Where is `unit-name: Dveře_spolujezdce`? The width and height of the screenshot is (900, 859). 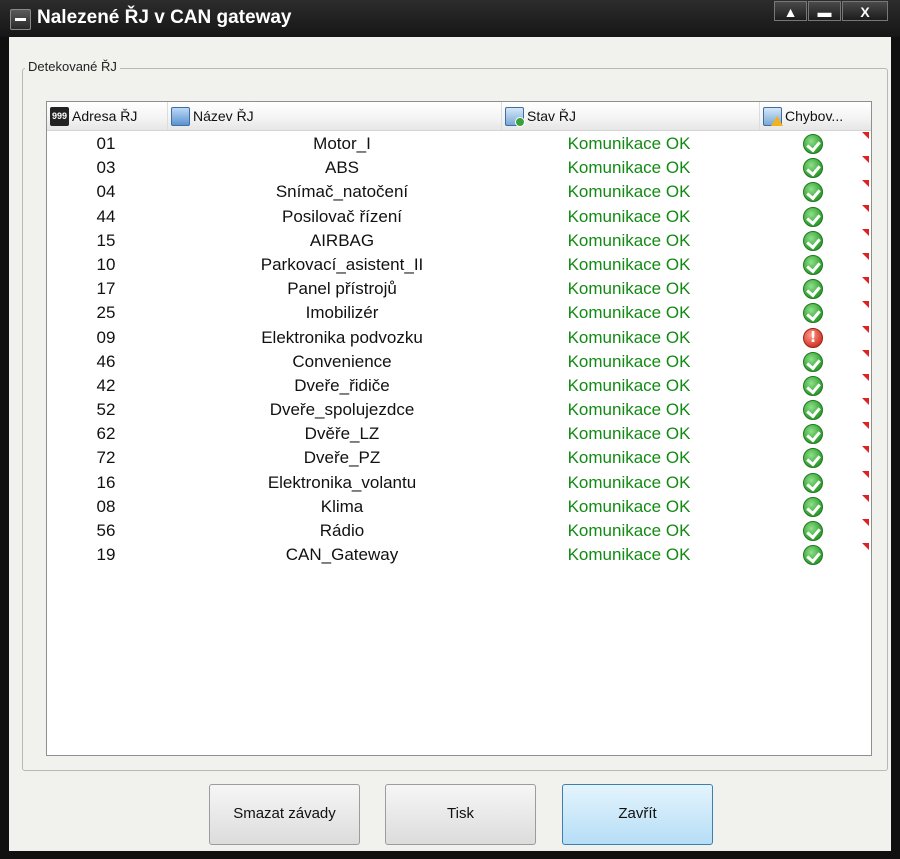
unit-name: Dveře_spolujezdce is located at coordinates (342, 410).